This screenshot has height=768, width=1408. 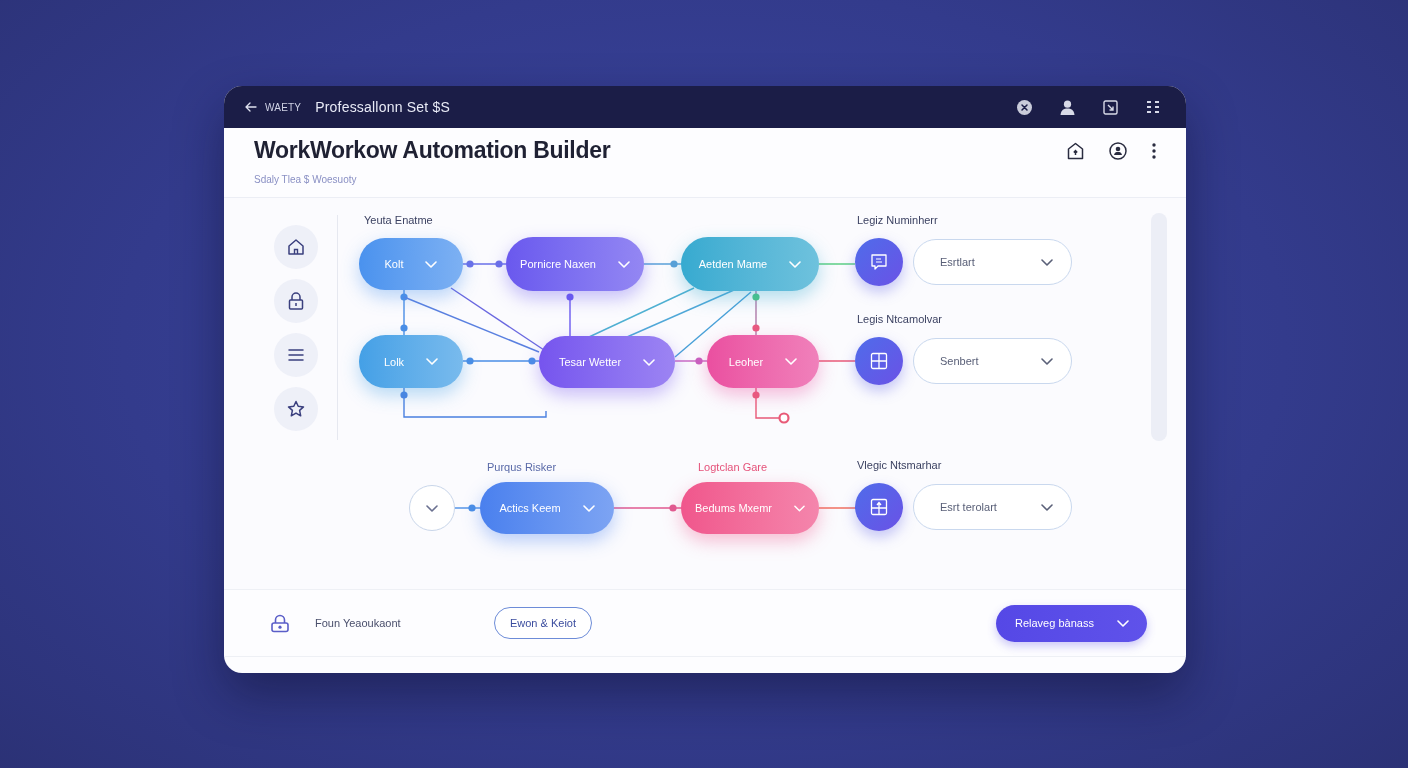 What do you see at coordinates (899, 319) in the screenshot?
I see `output-label: Legis Ntcamolvar` at bounding box center [899, 319].